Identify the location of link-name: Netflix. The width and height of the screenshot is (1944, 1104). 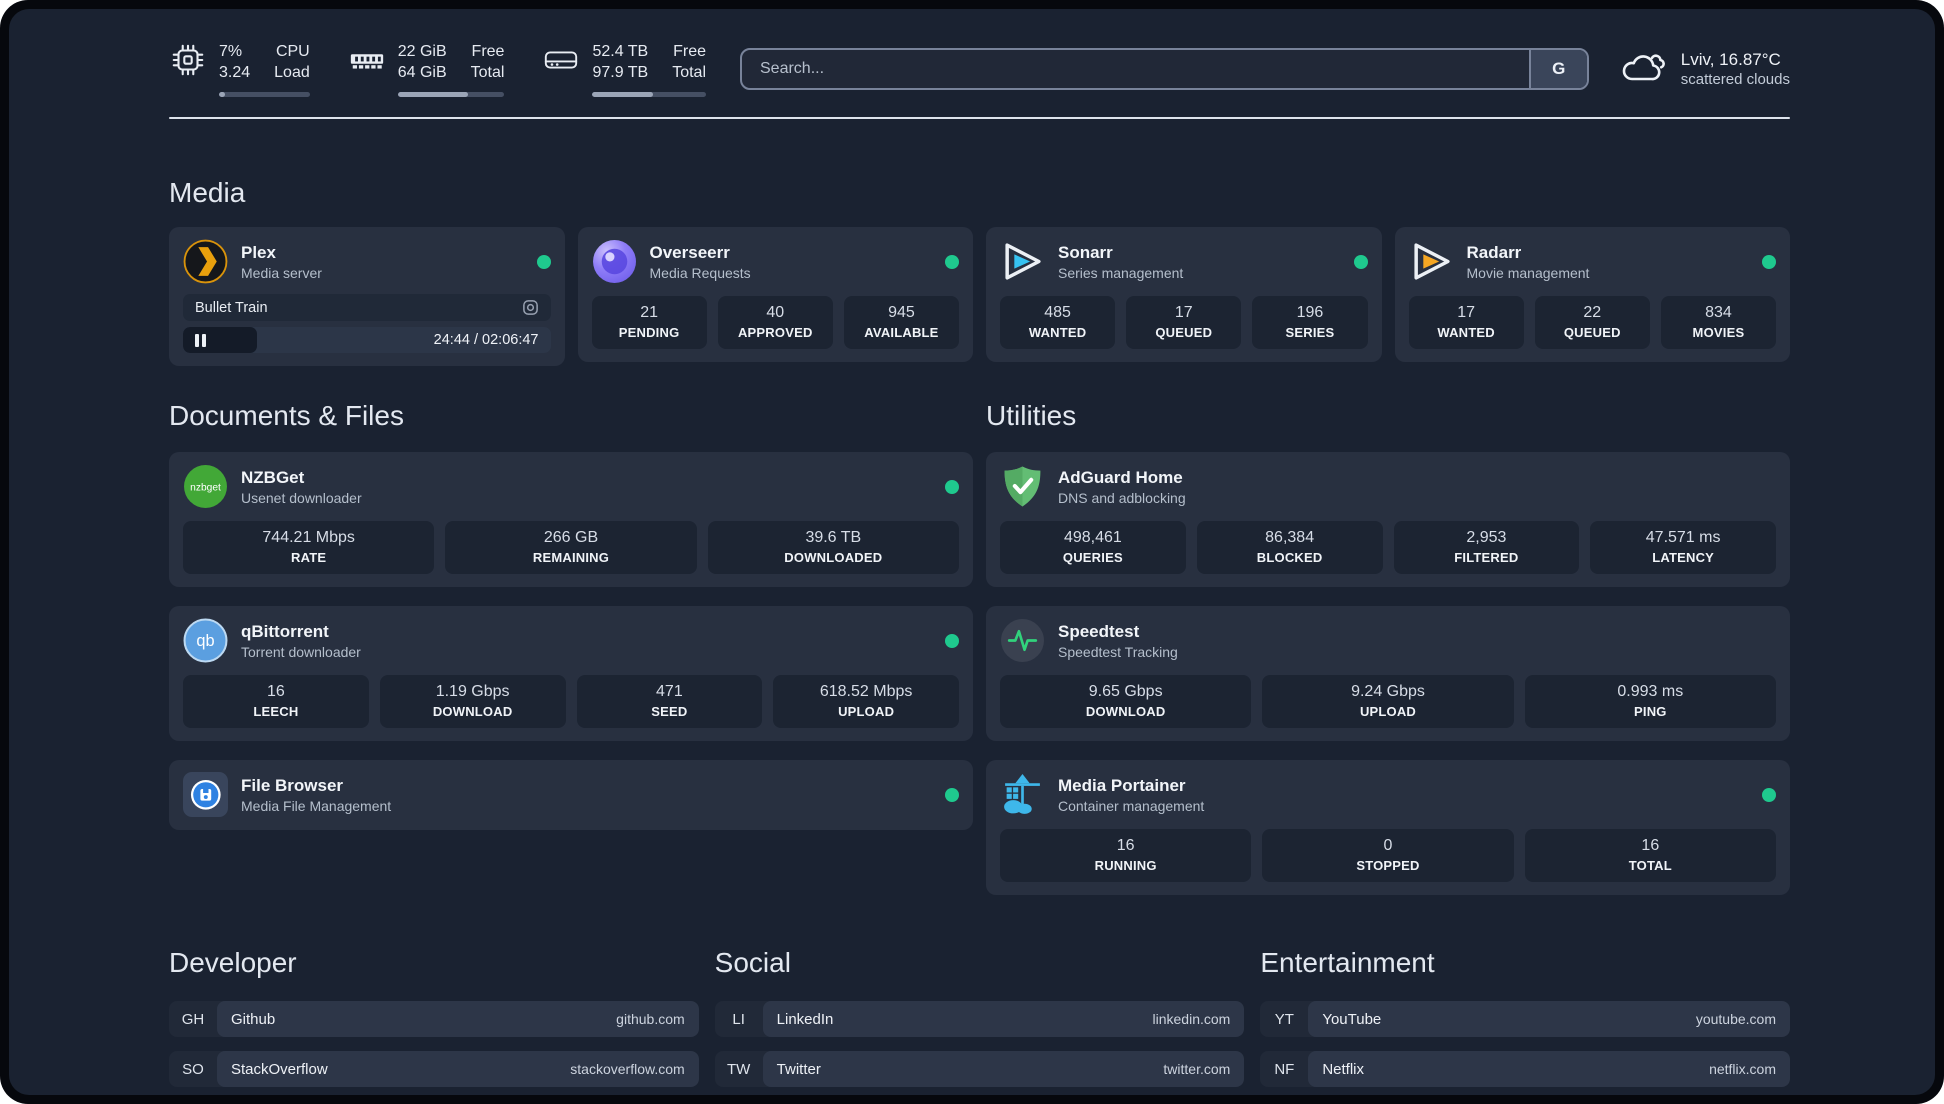
(1343, 1069).